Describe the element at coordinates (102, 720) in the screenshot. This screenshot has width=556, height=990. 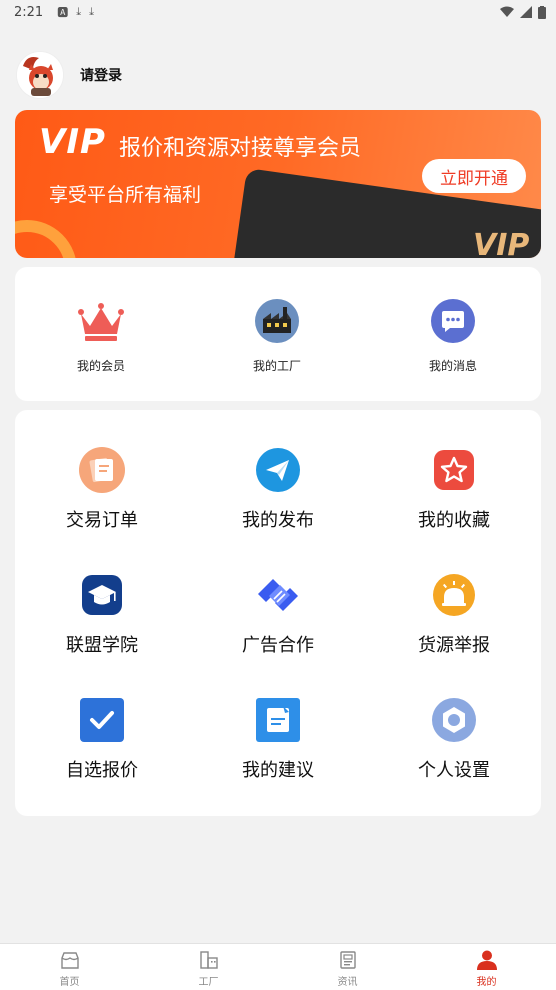
I see `checkbox-icon` at that location.